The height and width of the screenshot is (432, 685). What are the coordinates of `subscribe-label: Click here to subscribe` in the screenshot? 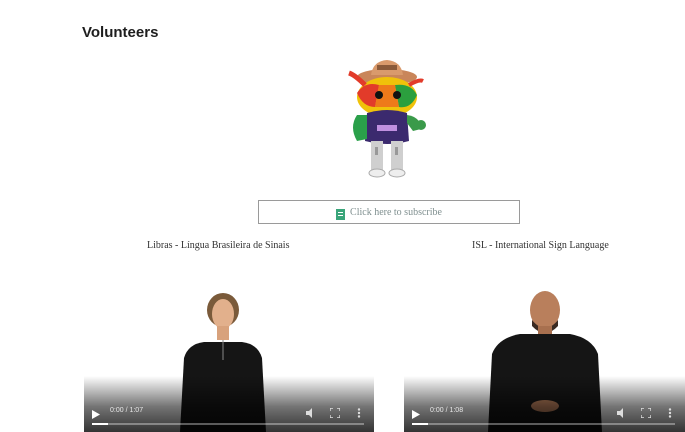 It's located at (396, 212).